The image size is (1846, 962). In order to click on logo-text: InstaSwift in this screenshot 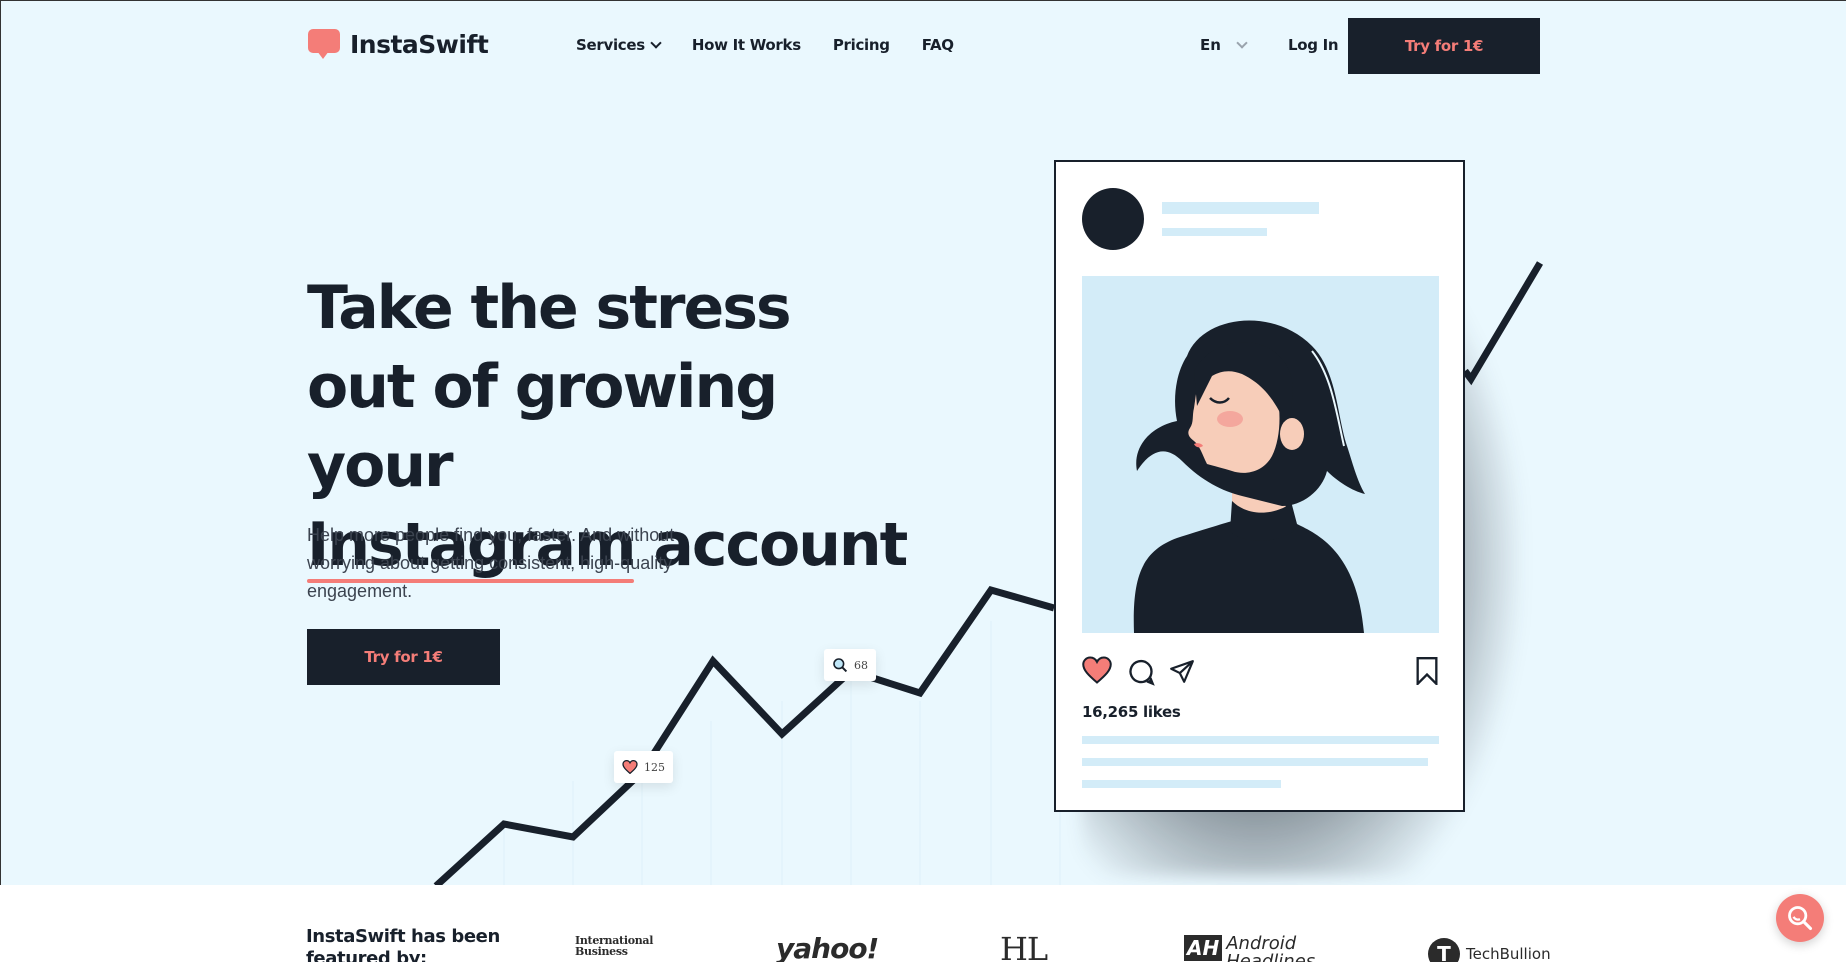, I will do `click(419, 44)`.